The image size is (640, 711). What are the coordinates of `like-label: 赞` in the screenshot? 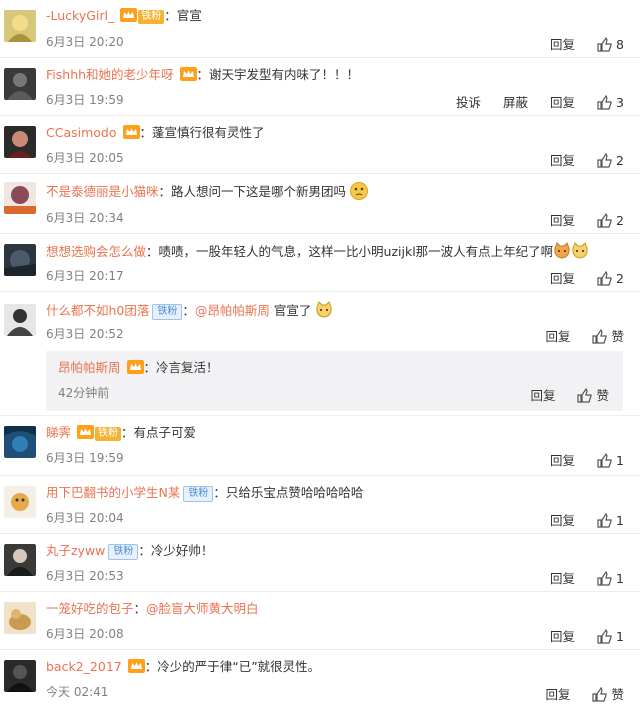 It's located at (617, 694).